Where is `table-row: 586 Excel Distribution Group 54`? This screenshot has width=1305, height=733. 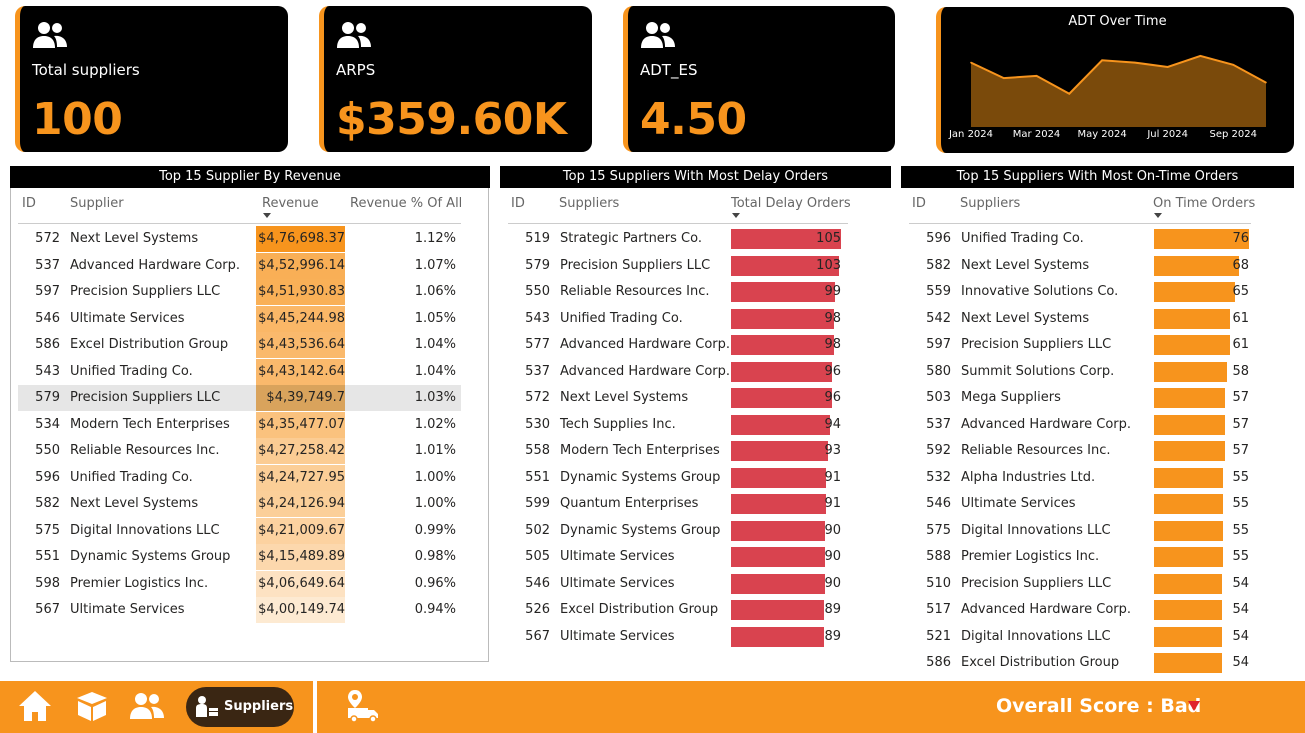 table-row: 586 Excel Distribution Group 54 is located at coordinates (1080, 663).